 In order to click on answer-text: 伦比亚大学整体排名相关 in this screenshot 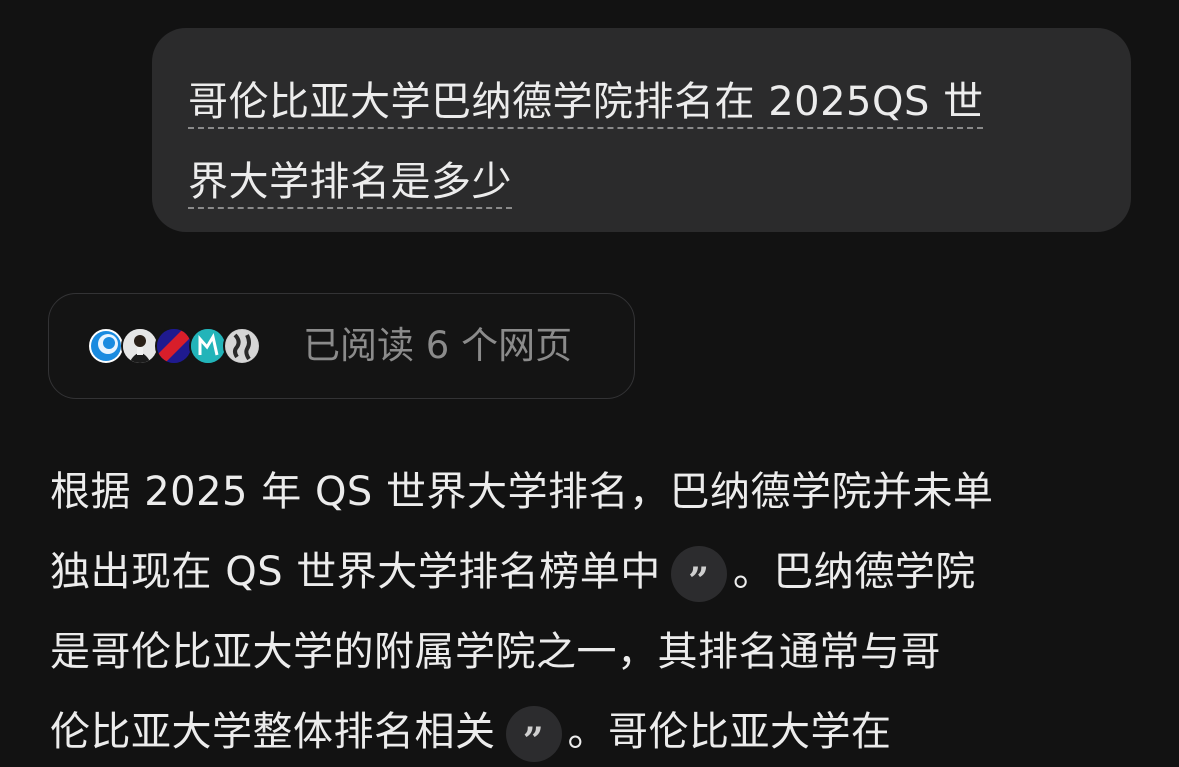, I will do `click(273, 732)`.